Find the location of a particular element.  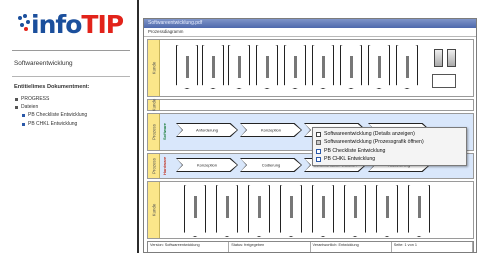

footer-cell: Seite: 1 von 1 is located at coordinates (432, 247).